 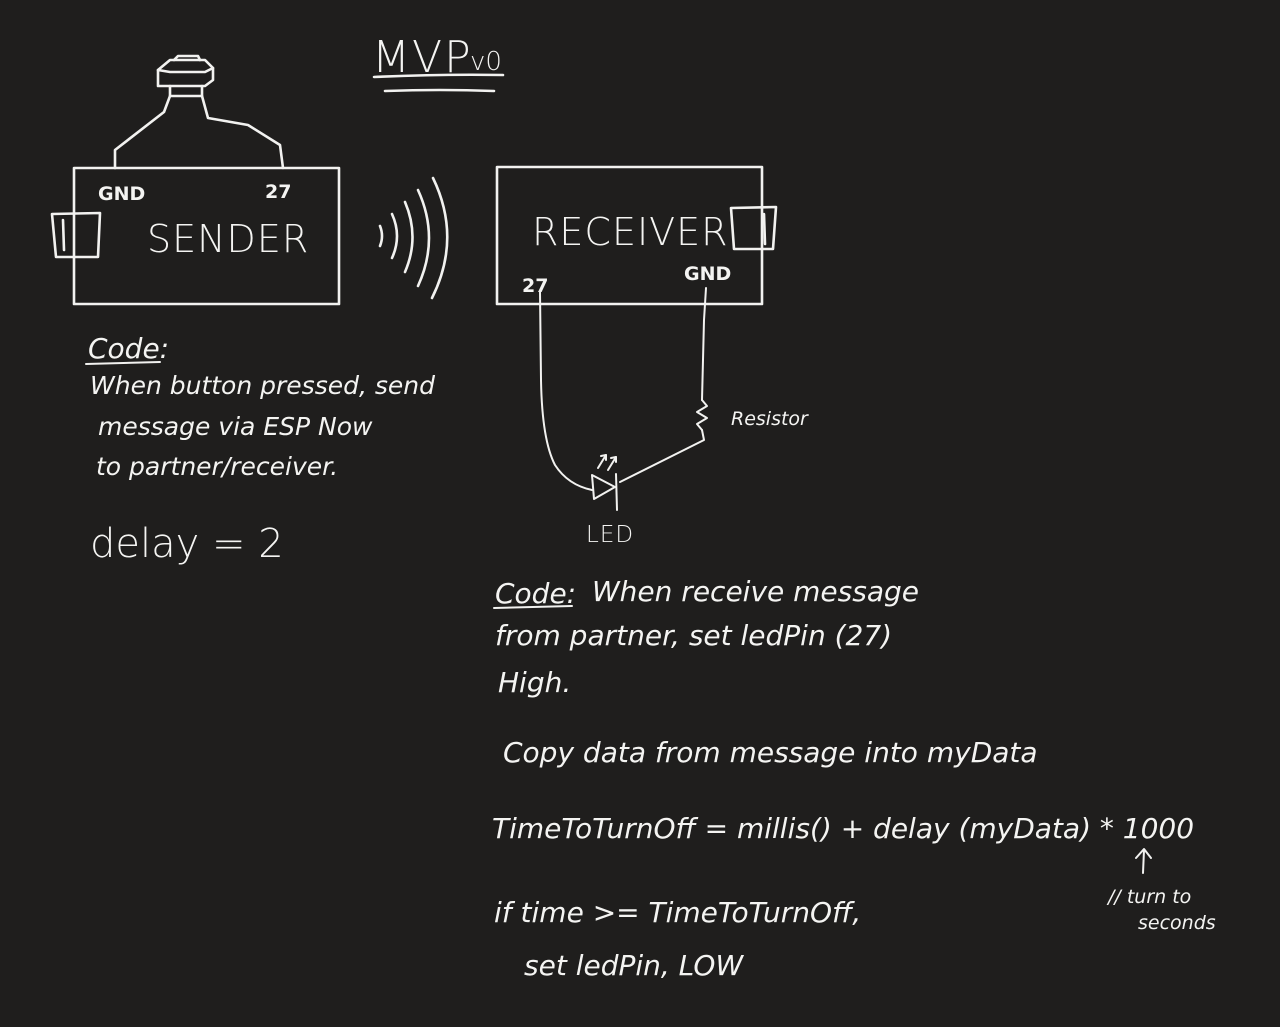 What do you see at coordinates (535, 593) in the screenshot?
I see `receiver-code-heading: Code:` at bounding box center [535, 593].